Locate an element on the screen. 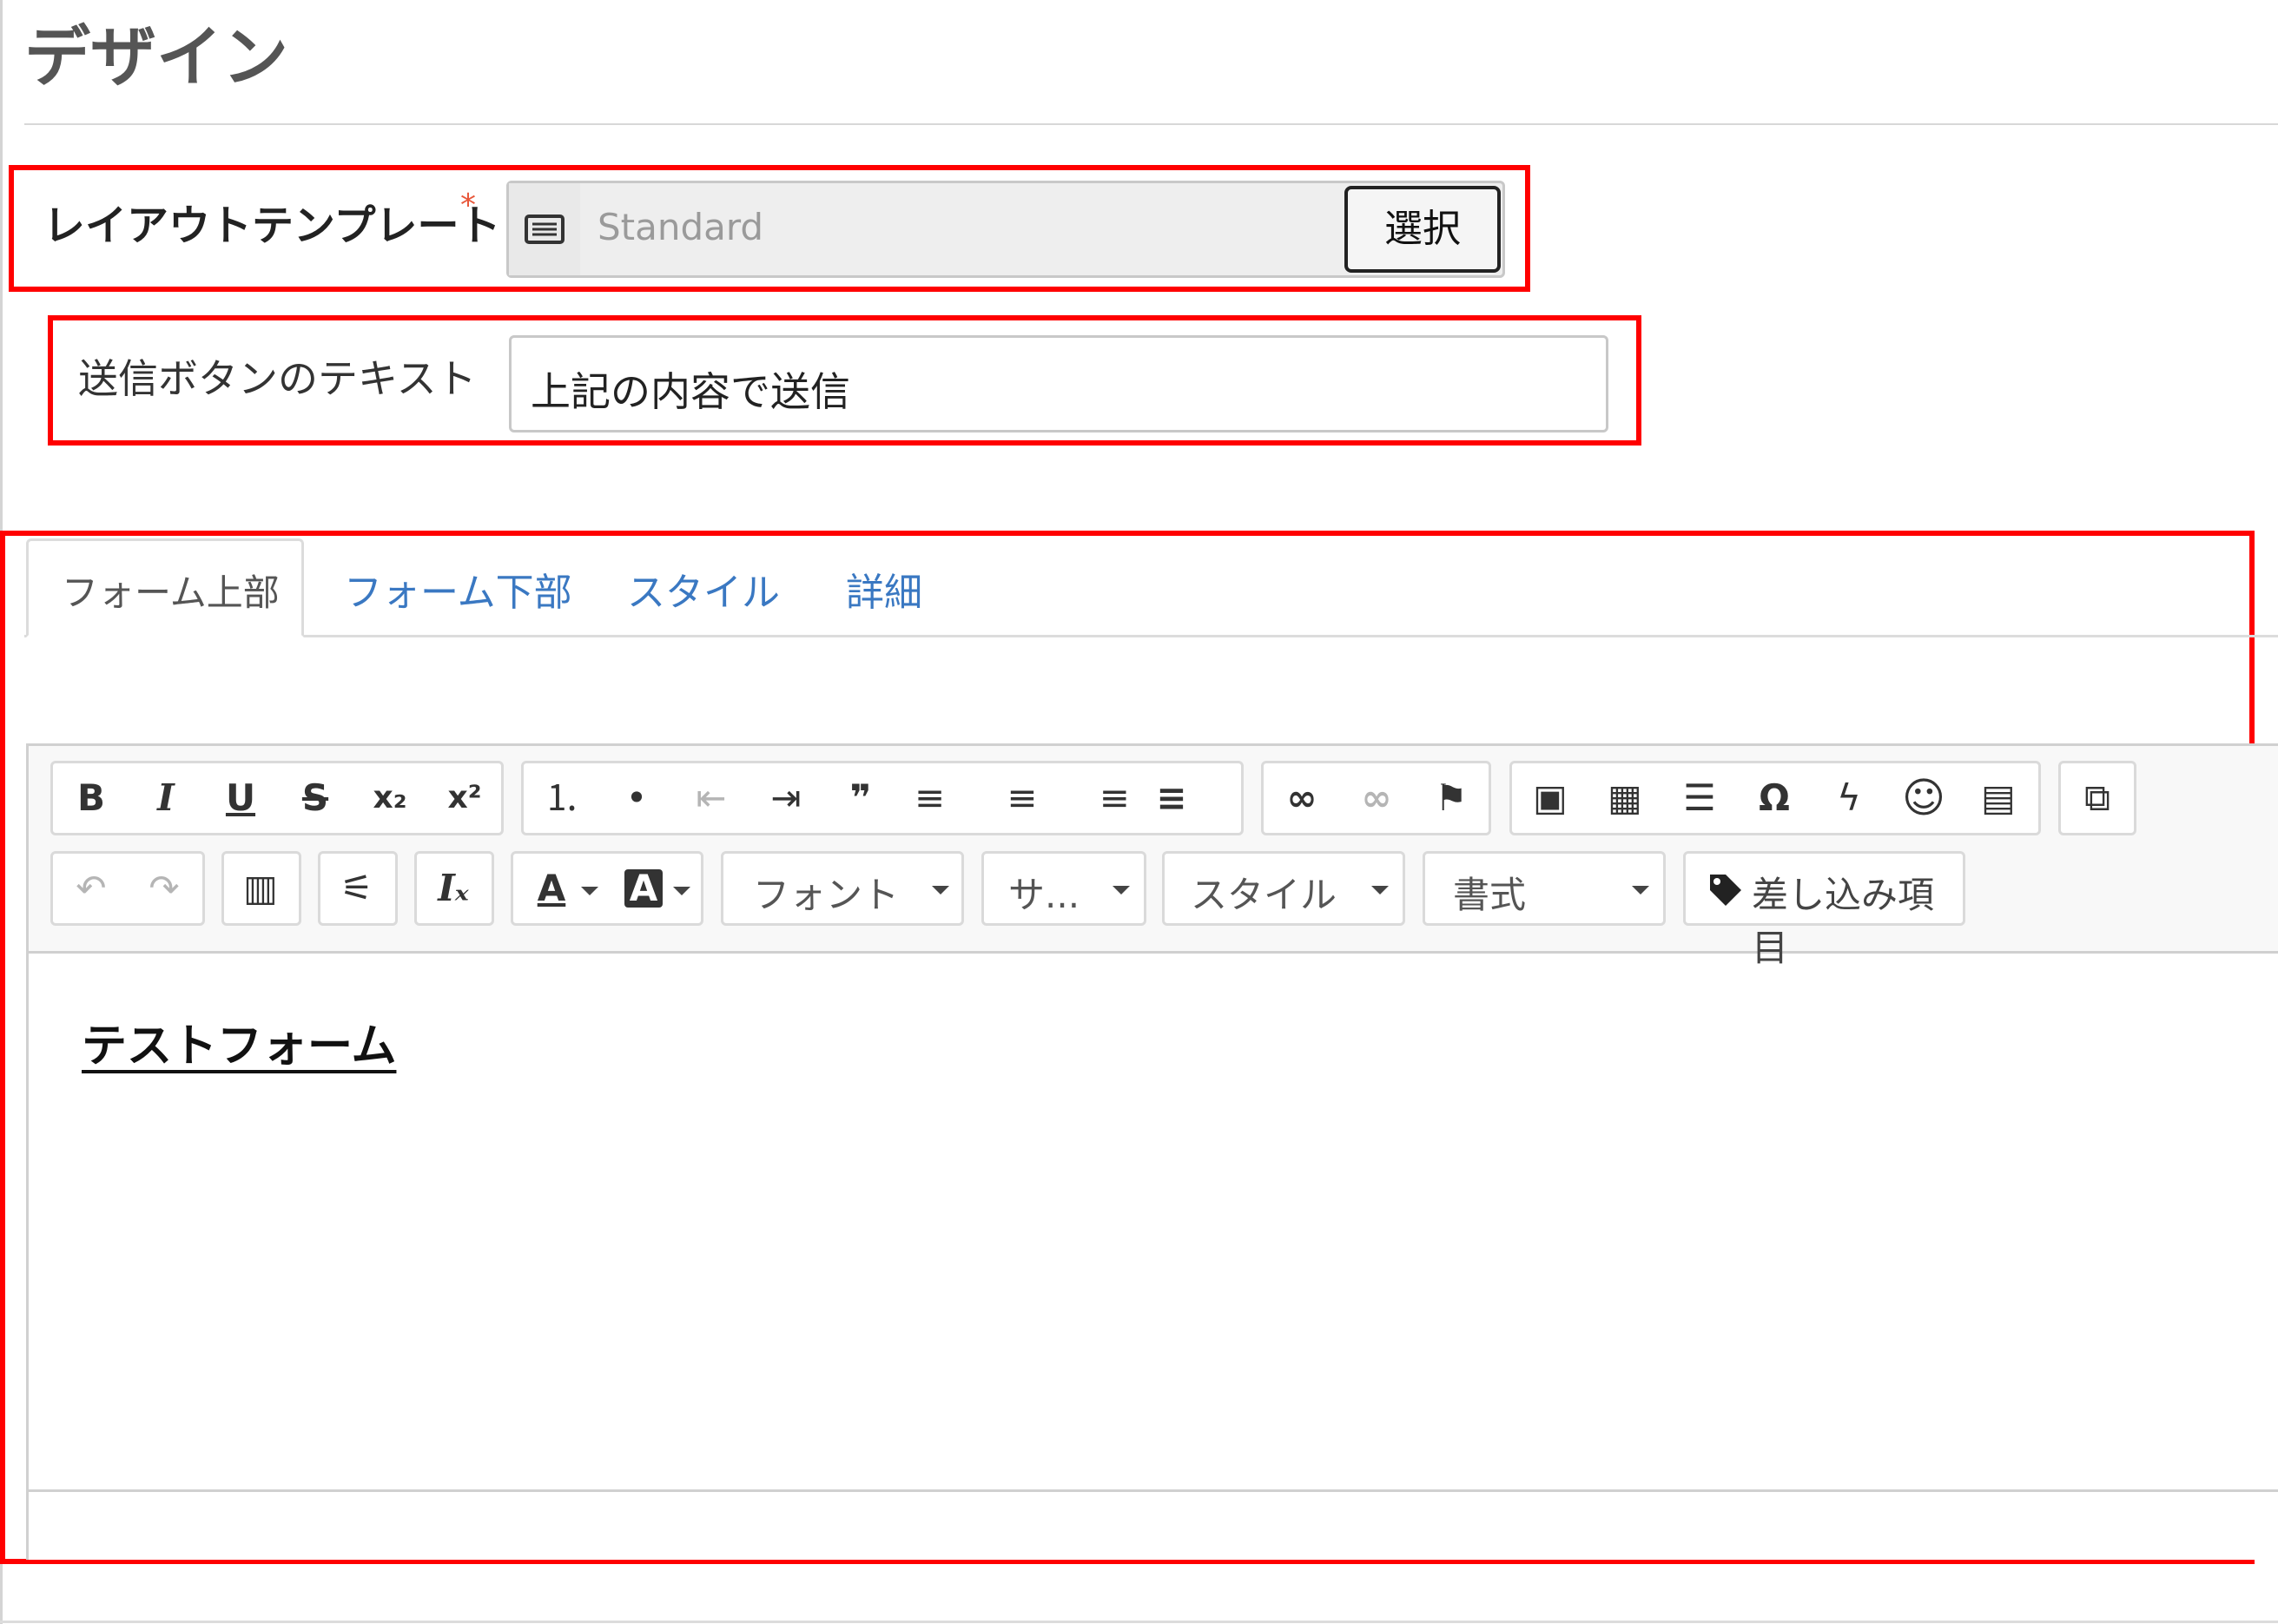  style-combo-caret-icon is located at coordinates (1380, 890).